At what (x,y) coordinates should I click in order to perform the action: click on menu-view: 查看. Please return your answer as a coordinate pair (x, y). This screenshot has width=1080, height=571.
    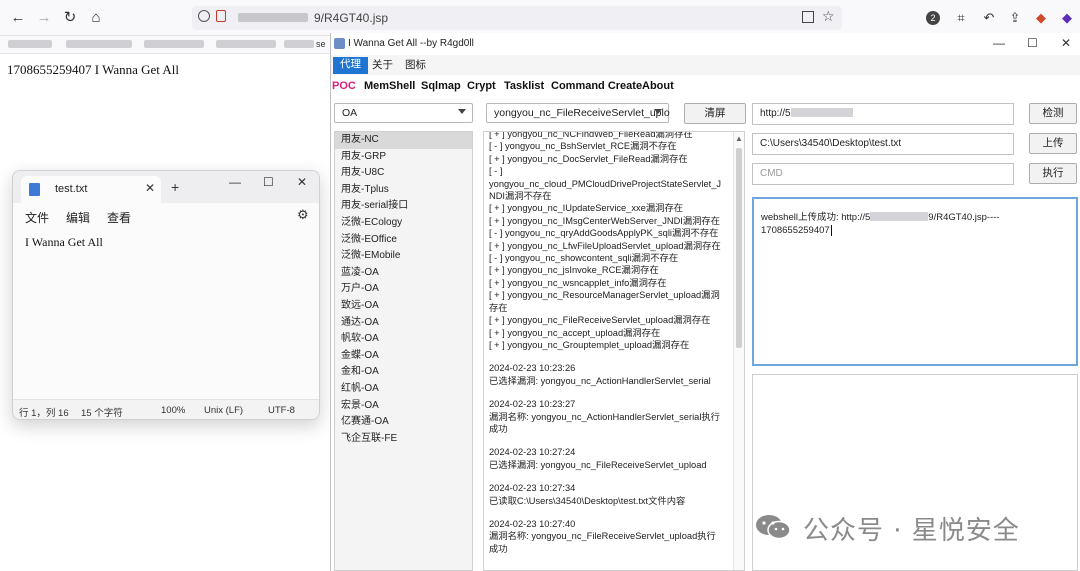
    Looking at the image, I should click on (119, 217).